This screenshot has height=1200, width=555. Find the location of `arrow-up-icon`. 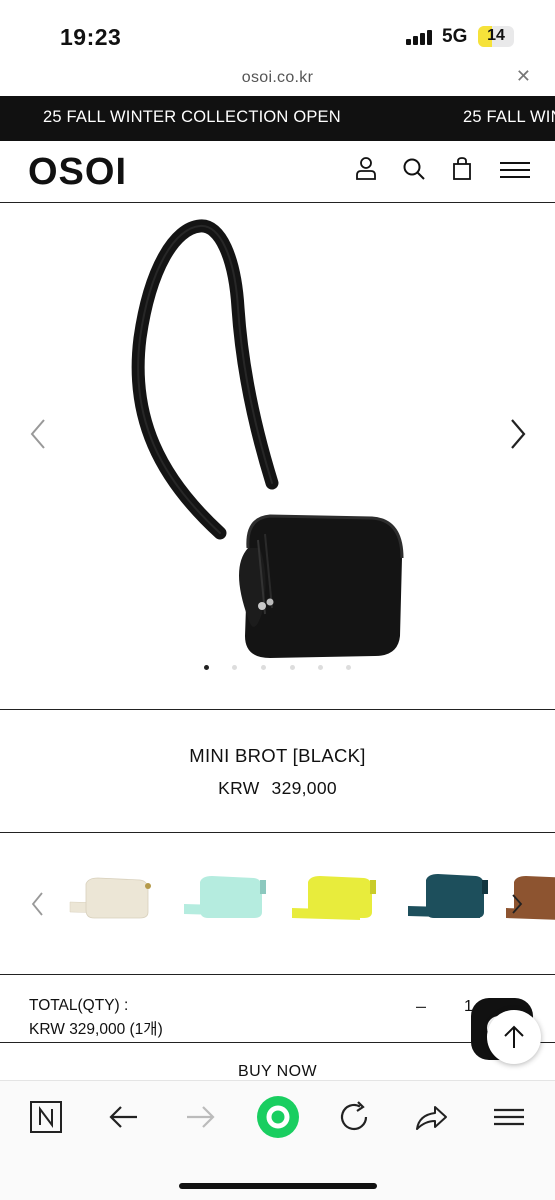

arrow-up-icon is located at coordinates (514, 1036).